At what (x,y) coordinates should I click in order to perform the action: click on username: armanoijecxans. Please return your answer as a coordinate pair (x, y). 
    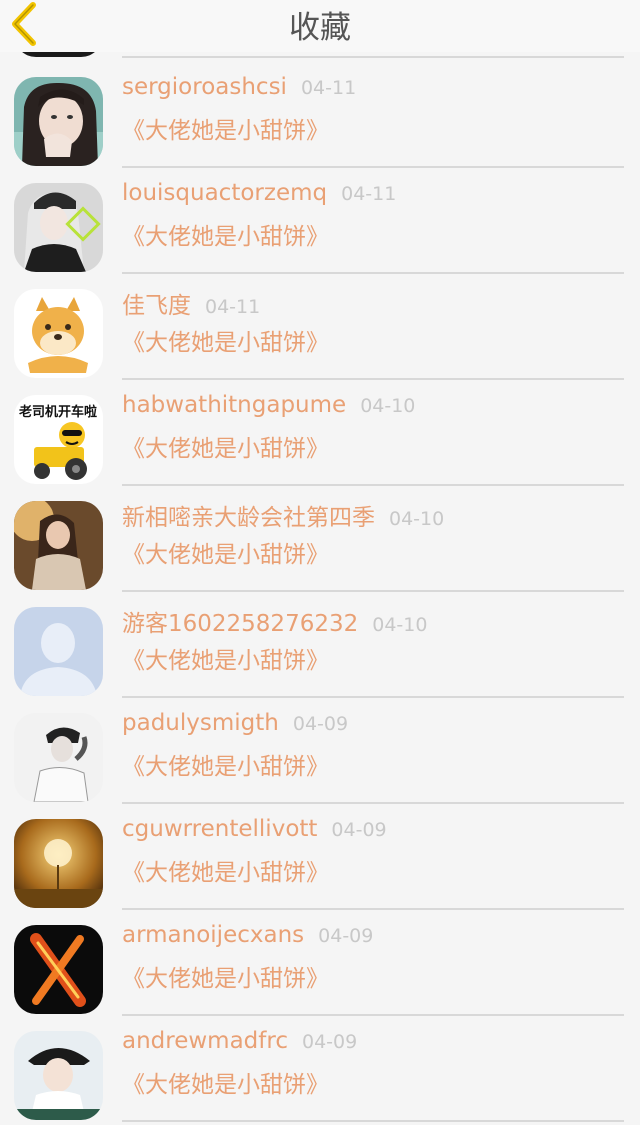
    Looking at the image, I should click on (213, 935).